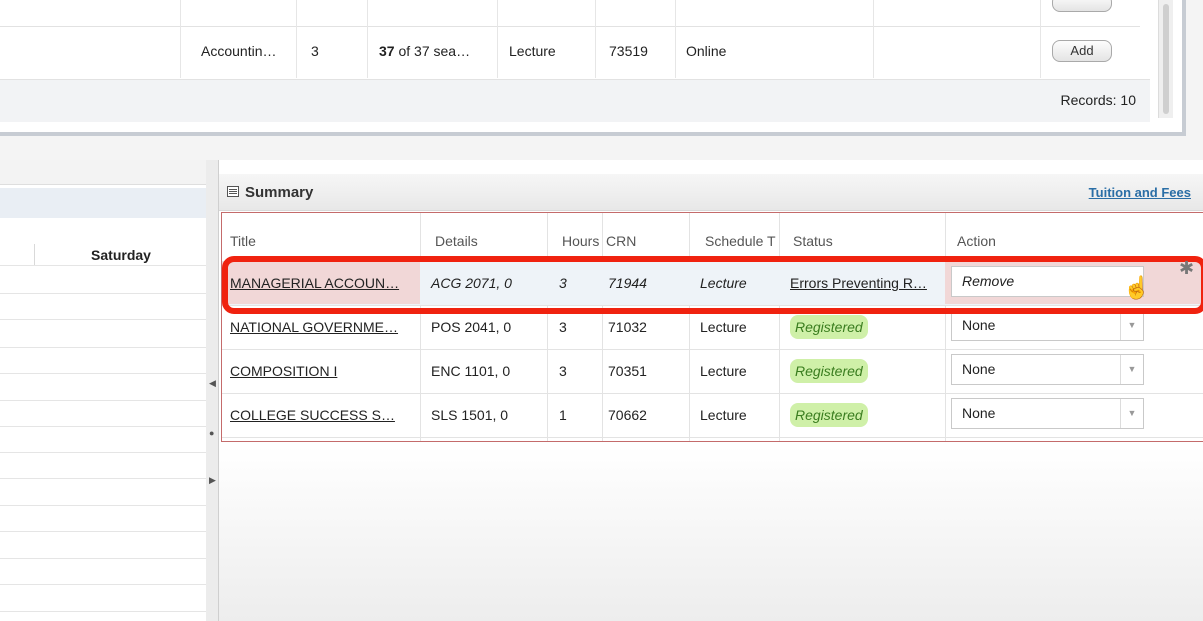 This screenshot has width=1203, height=621. What do you see at coordinates (628, 51) in the screenshot?
I see `result-crn: 73519` at bounding box center [628, 51].